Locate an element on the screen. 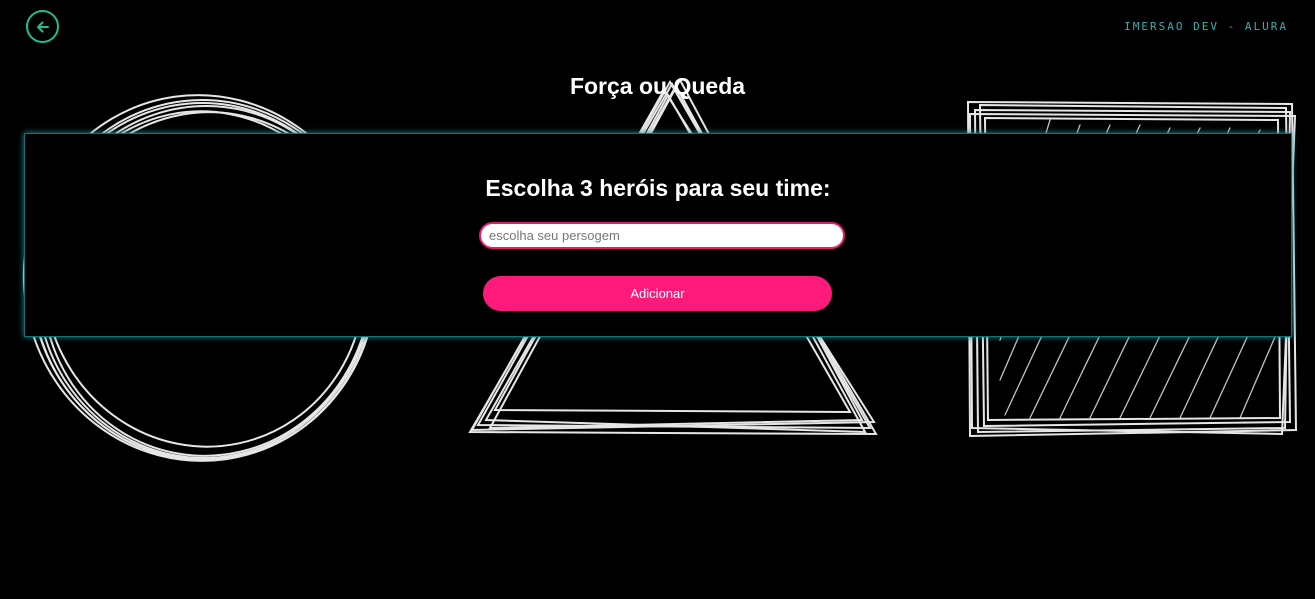  arrow-left-icon is located at coordinates (42, 26).